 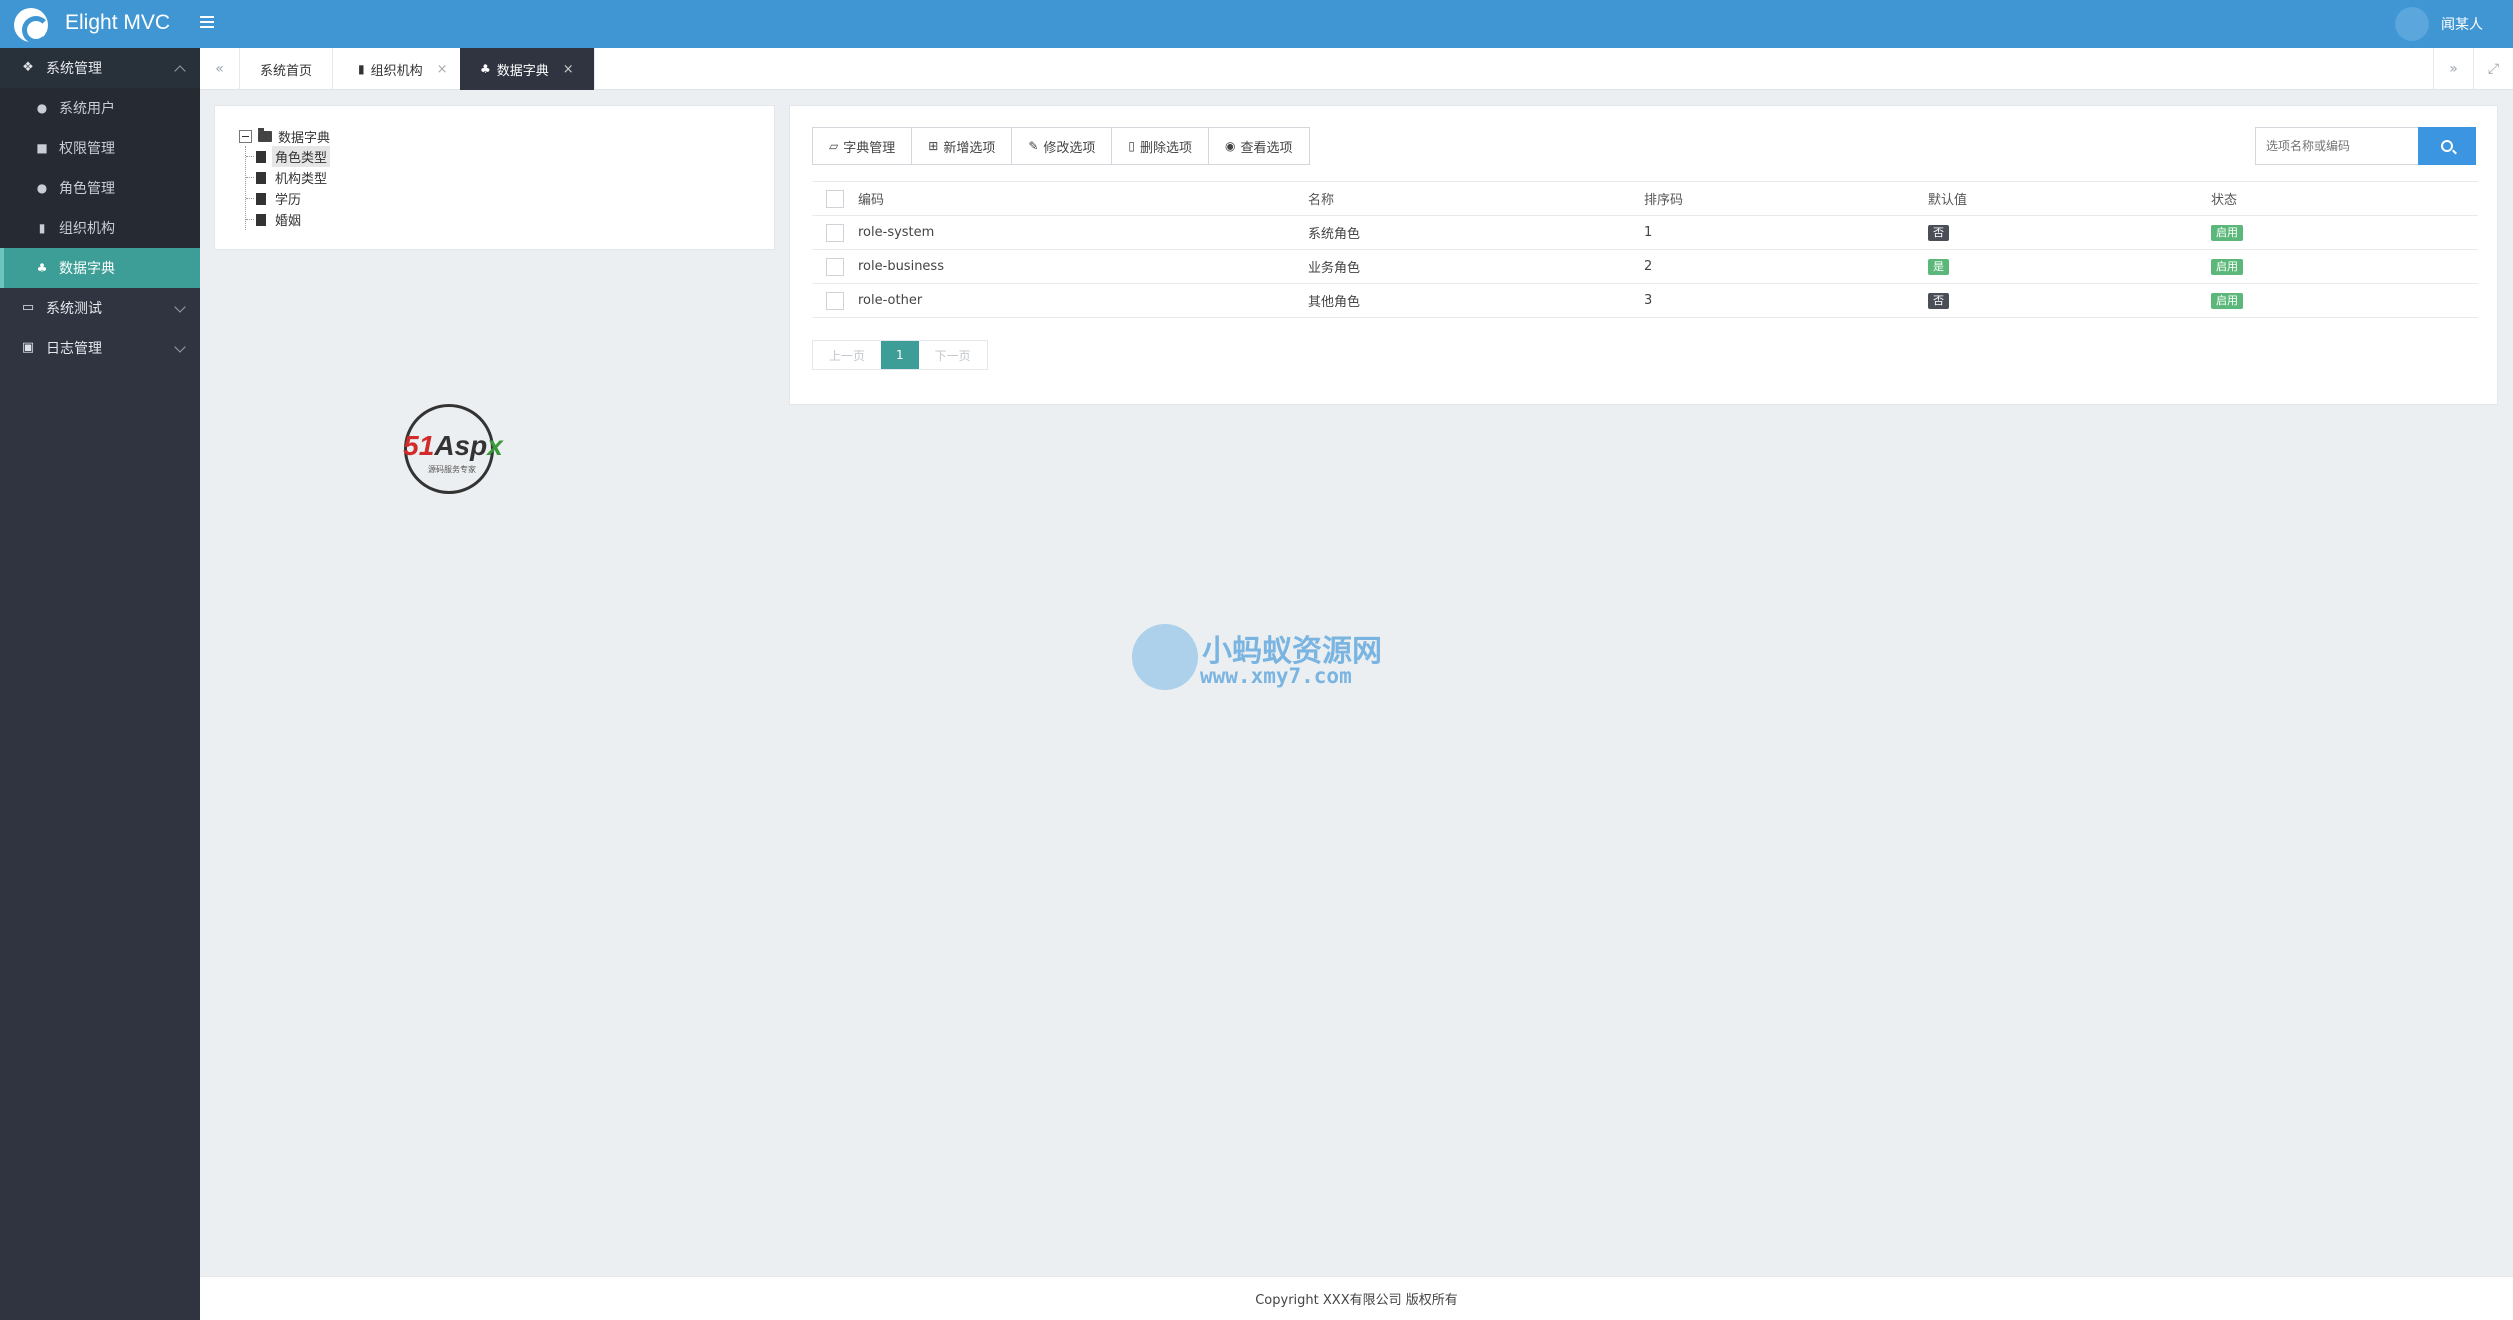 What do you see at coordinates (2069, 300) in the screenshot?
I see `cell-default: 否` at bounding box center [2069, 300].